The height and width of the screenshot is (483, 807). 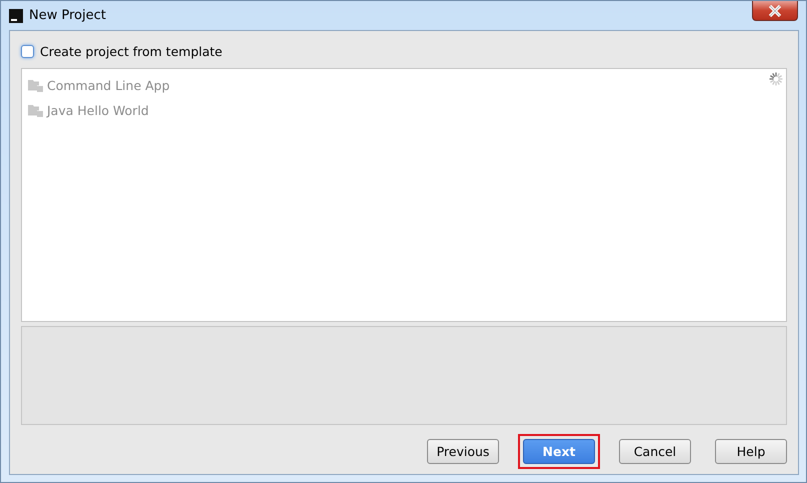 I want to click on app-logo-icon, so click(x=16, y=15).